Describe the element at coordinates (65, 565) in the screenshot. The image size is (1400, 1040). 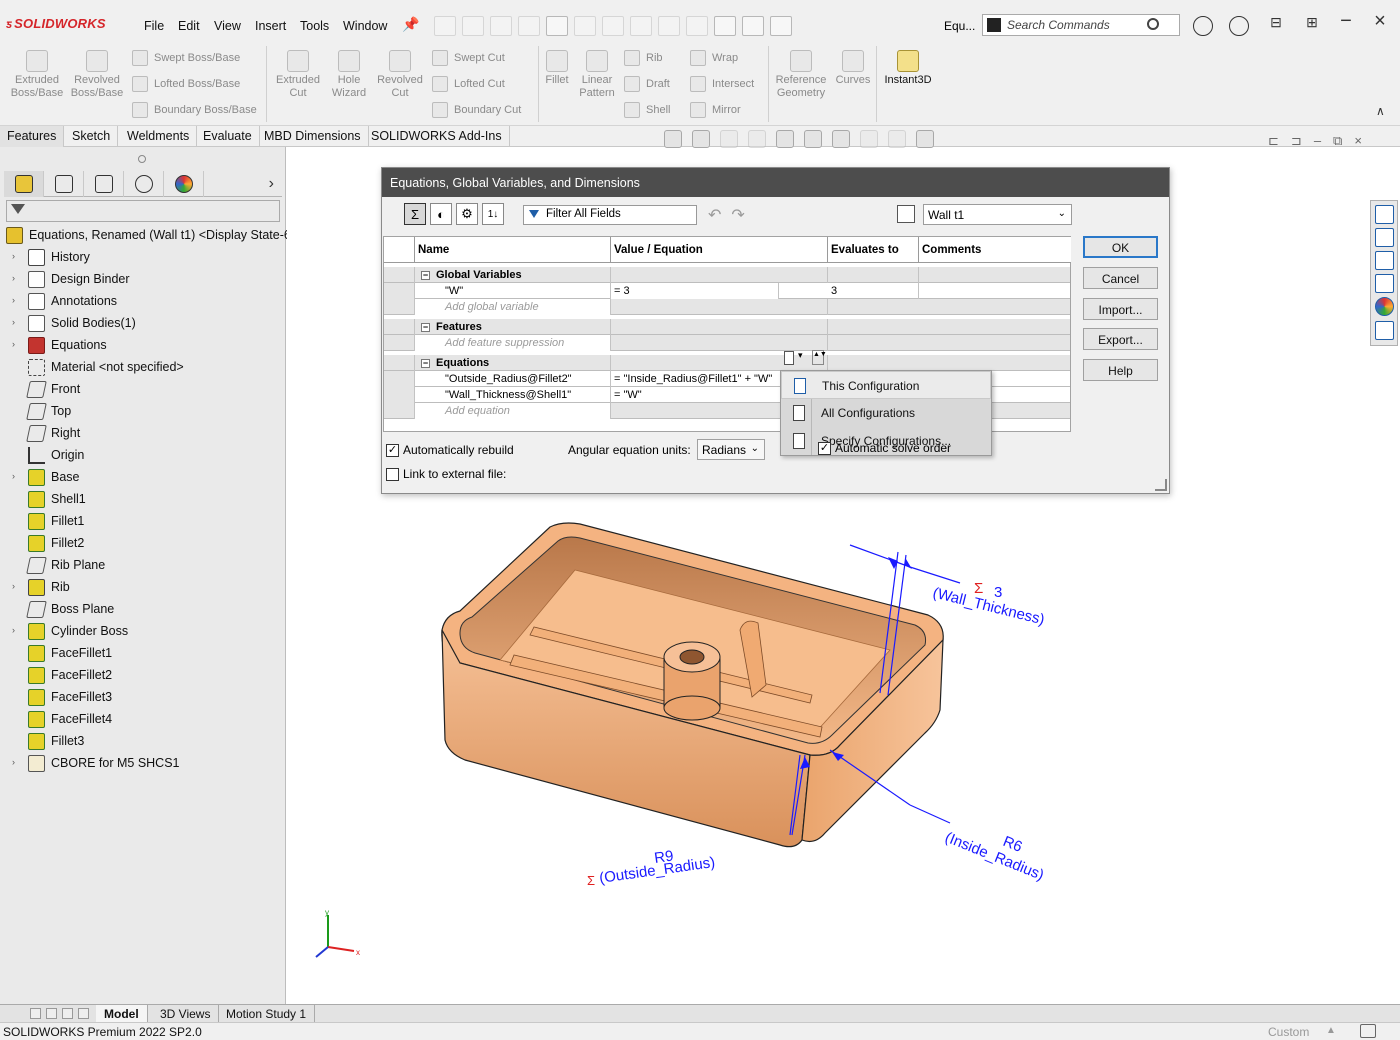
I see `tree-item: Rib Plane` at that location.